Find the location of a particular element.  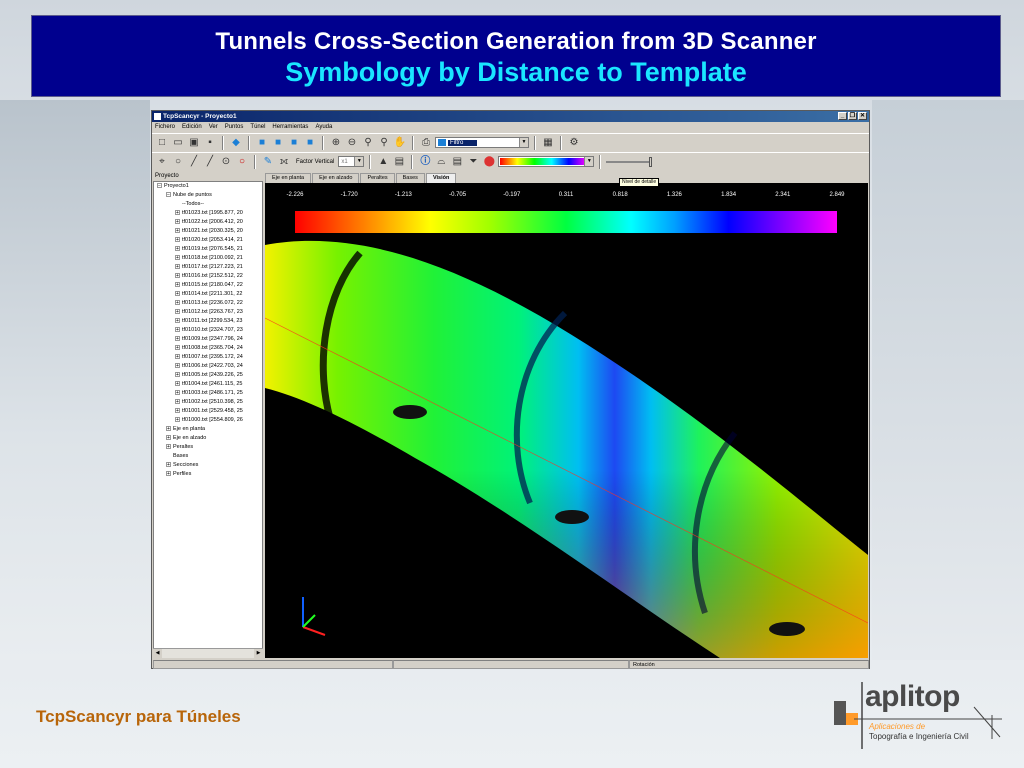

zoom-in-icon: ⊕ is located at coordinates (336, 143).